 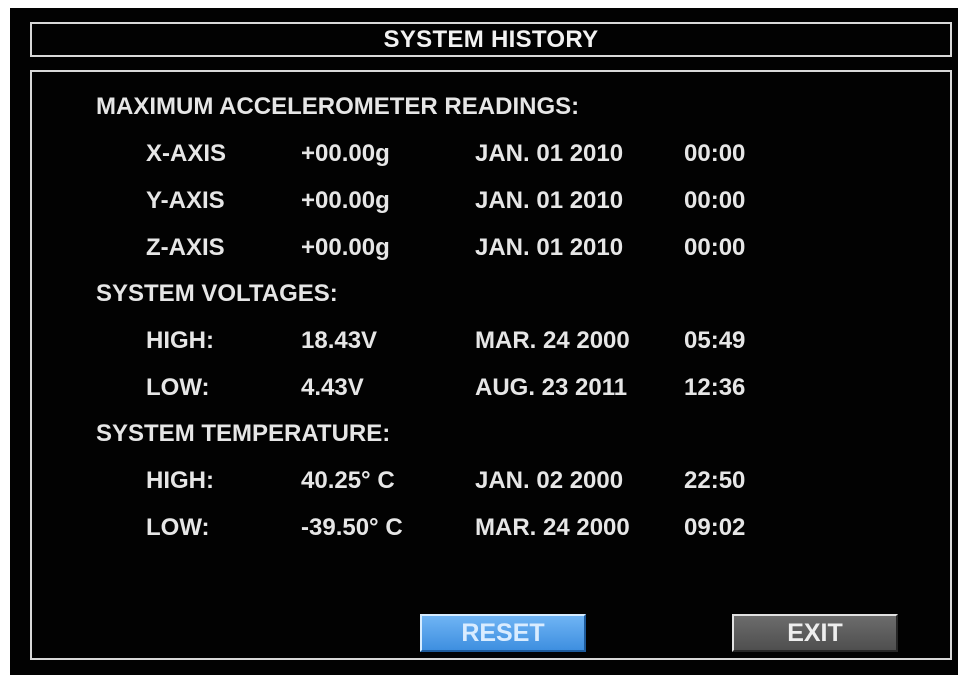 I want to click on temperature-low-value: -39.50° C, so click(x=352, y=527).